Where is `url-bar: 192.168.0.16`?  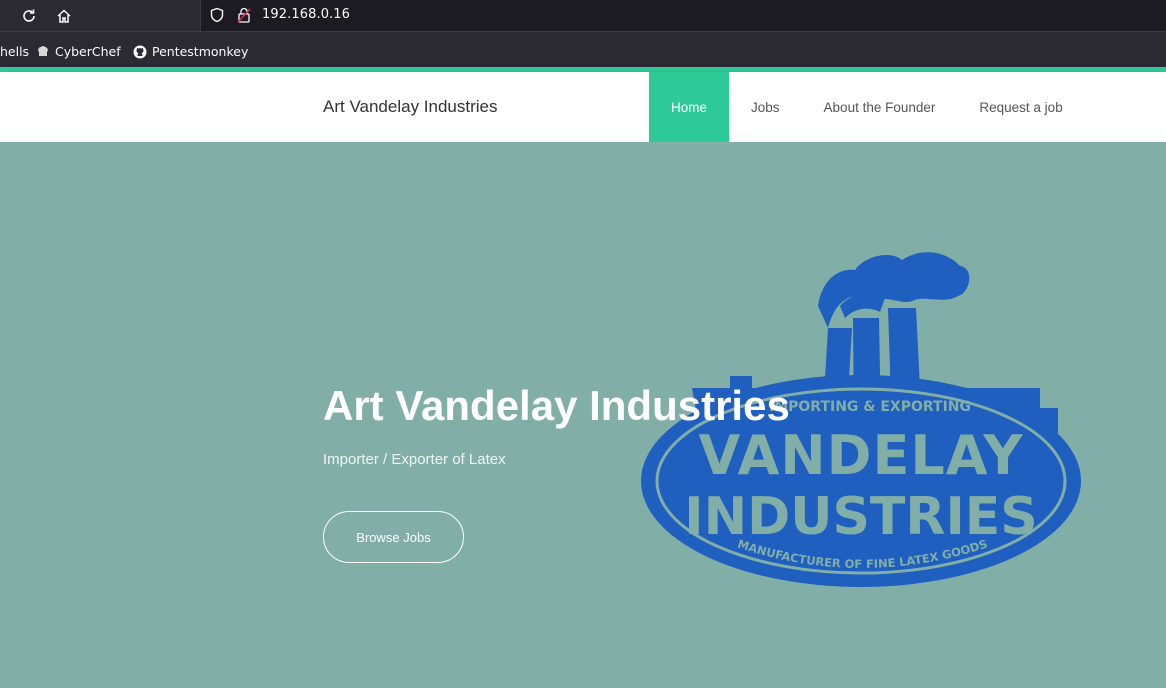 url-bar: 192.168.0.16 is located at coordinates (683, 15).